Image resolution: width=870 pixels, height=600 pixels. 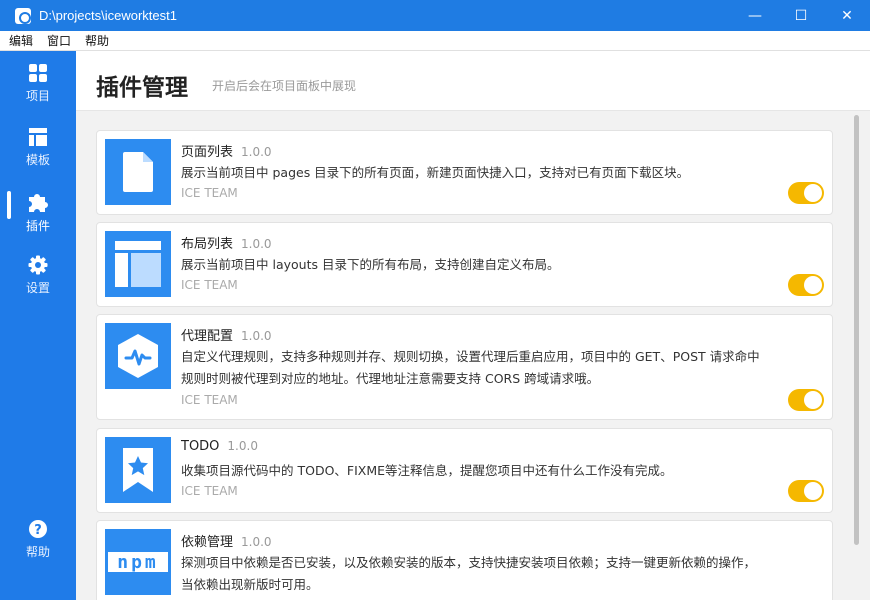 I want to click on scrollbar-thumb, so click(x=856, y=330).